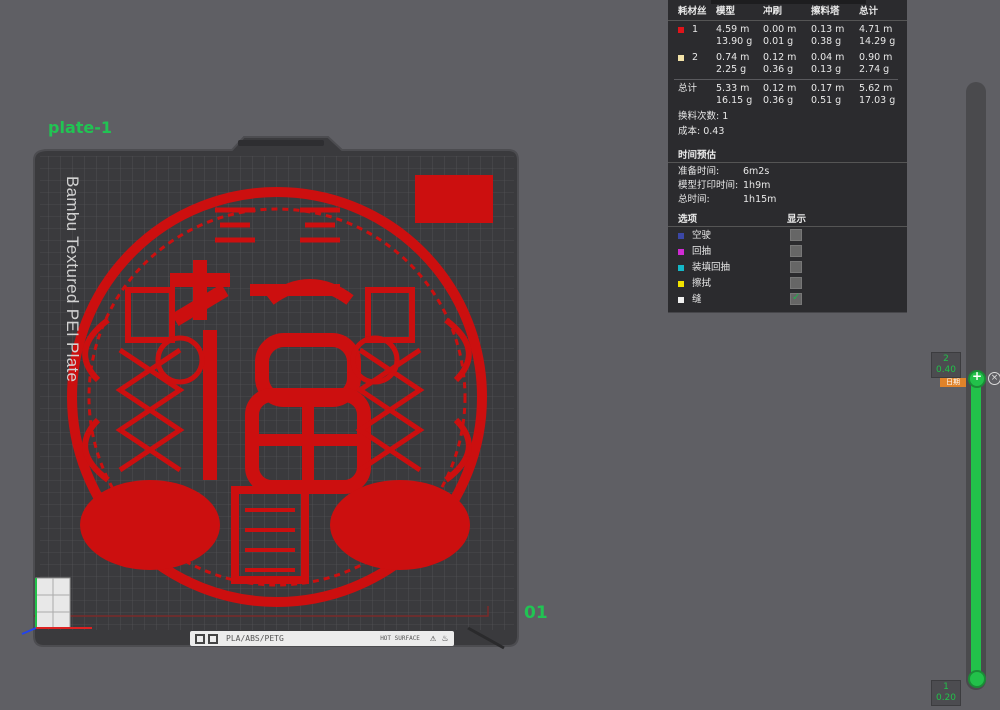 The height and width of the screenshot is (710, 1000). What do you see at coordinates (213, 638) in the screenshot?
I see `plate-logo-icon` at bounding box center [213, 638].